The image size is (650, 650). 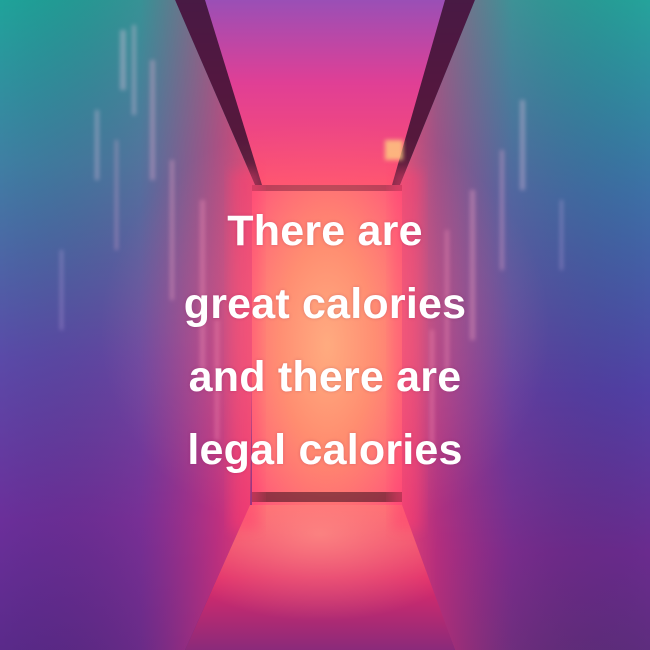 What do you see at coordinates (325, 450) in the screenshot?
I see `quote-line-4: legal calories` at bounding box center [325, 450].